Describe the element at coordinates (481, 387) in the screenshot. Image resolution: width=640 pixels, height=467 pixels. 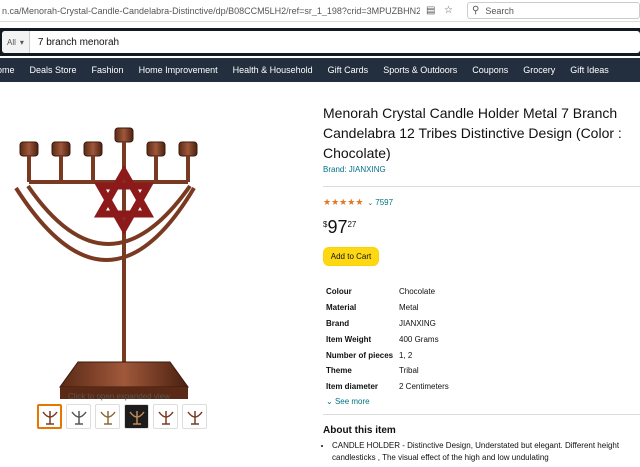
I see `spec-row: Item diameter 2 Centimeters` at that location.